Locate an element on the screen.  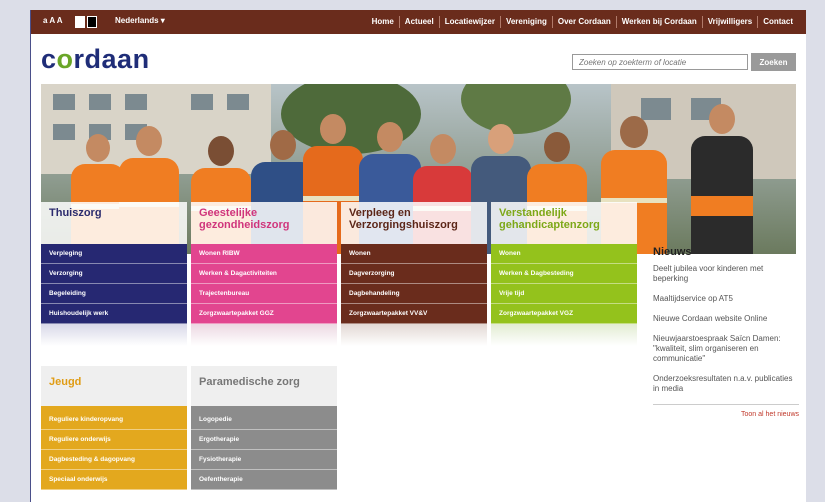
category-link: Dagbesteding & dagopvang is located at coordinates (114, 460).